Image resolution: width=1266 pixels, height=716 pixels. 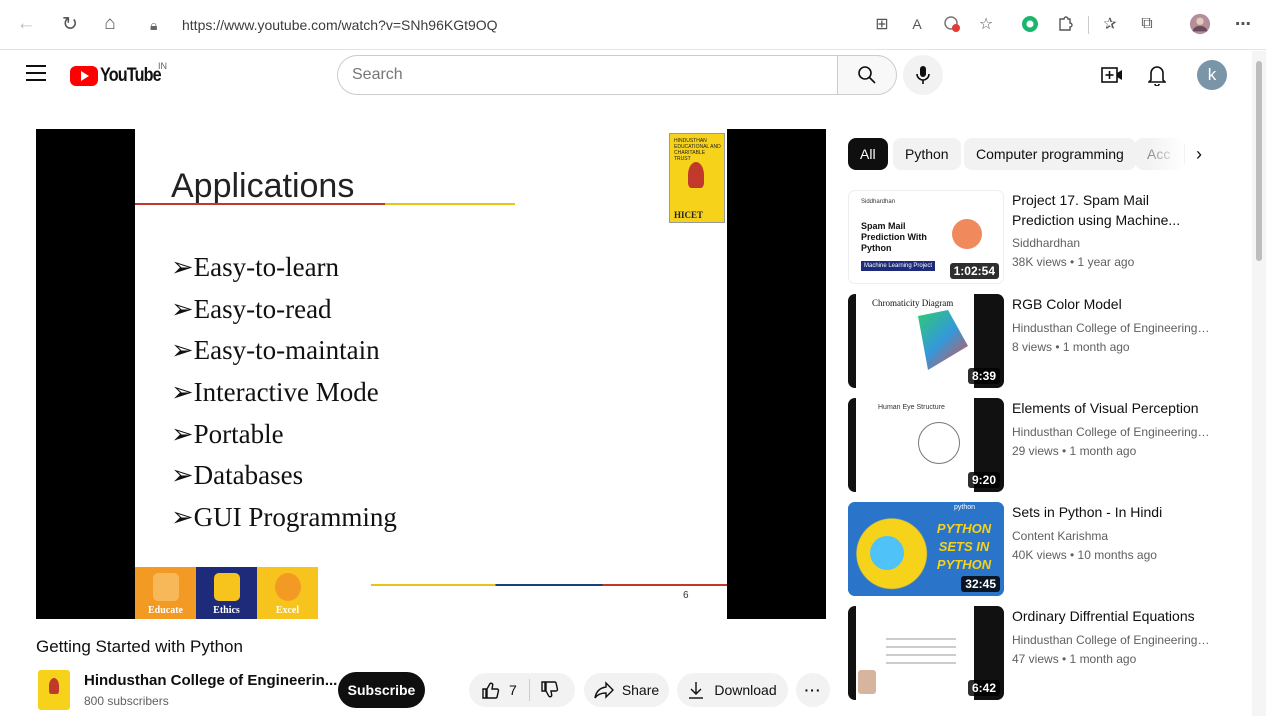 I want to click on puzzle-icon, so click(x=1065, y=24).